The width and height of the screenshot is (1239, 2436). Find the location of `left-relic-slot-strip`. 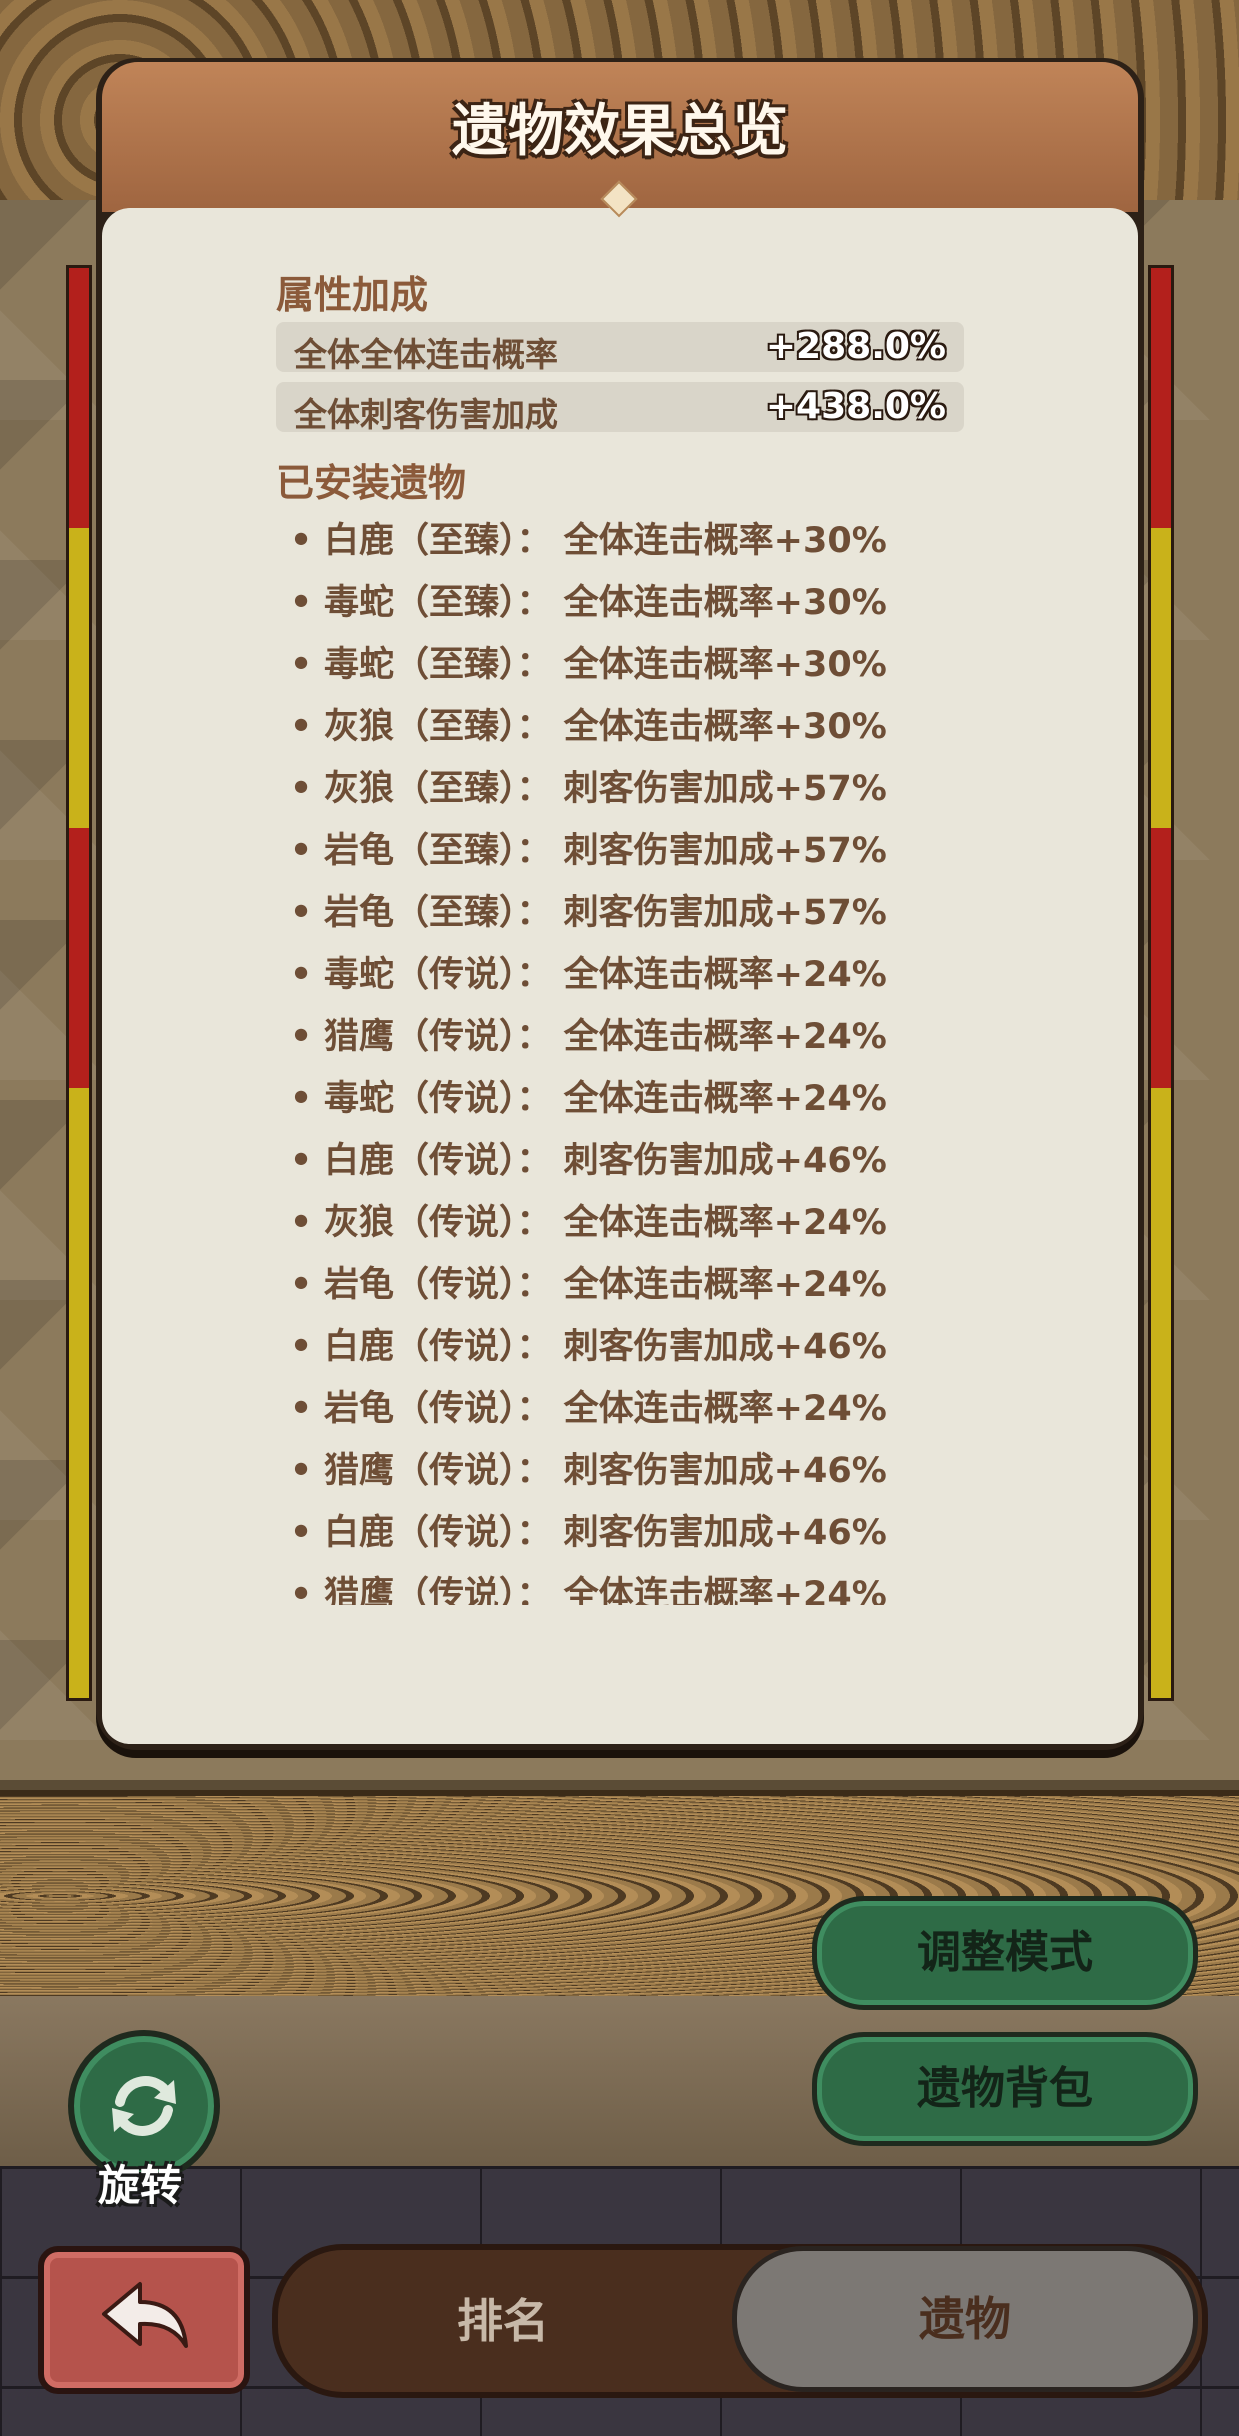

left-relic-slot-strip is located at coordinates (79, 983).